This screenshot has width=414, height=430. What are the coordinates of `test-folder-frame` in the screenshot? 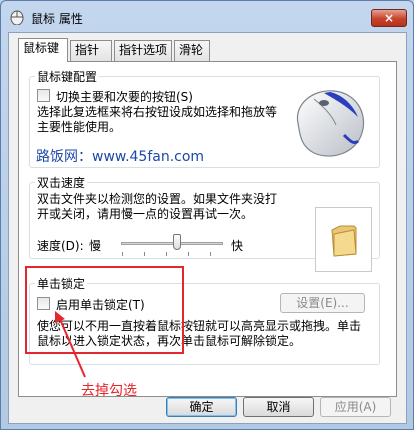 It's located at (343, 239).